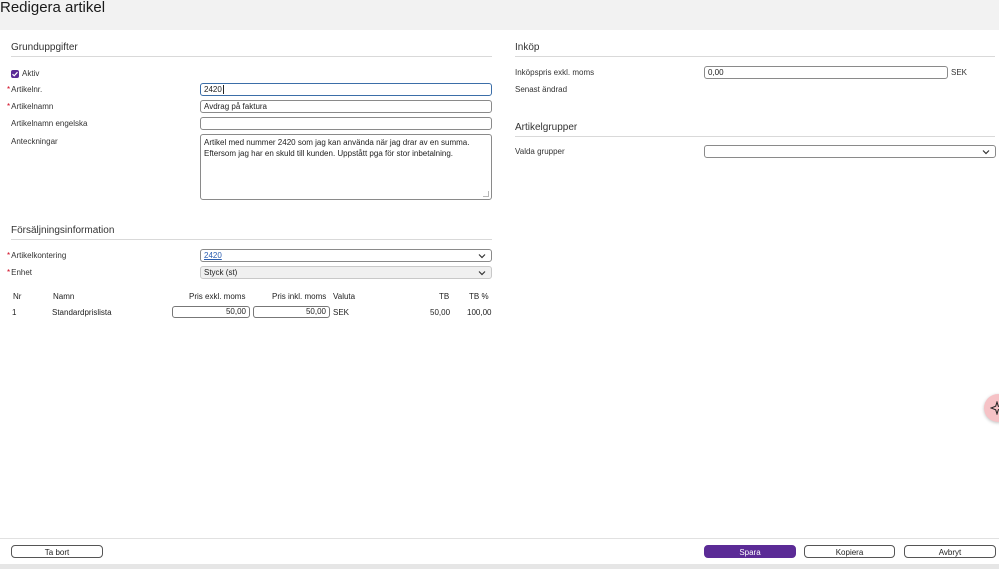 The image size is (999, 569). What do you see at coordinates (541, 89) in the screenshot?
I see `senast-andrad-label: Senast ändrad` at bounding box center [541, 89].